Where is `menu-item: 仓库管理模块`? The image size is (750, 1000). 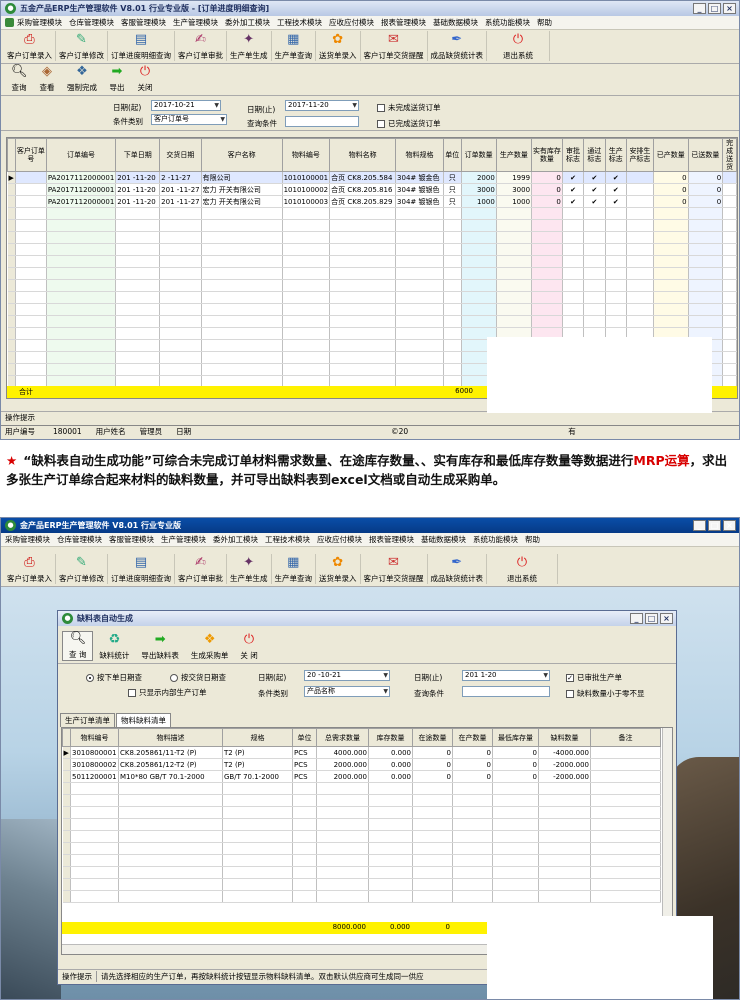
menu-item: 仓库管理模块 is located at coordinates (79, 539).